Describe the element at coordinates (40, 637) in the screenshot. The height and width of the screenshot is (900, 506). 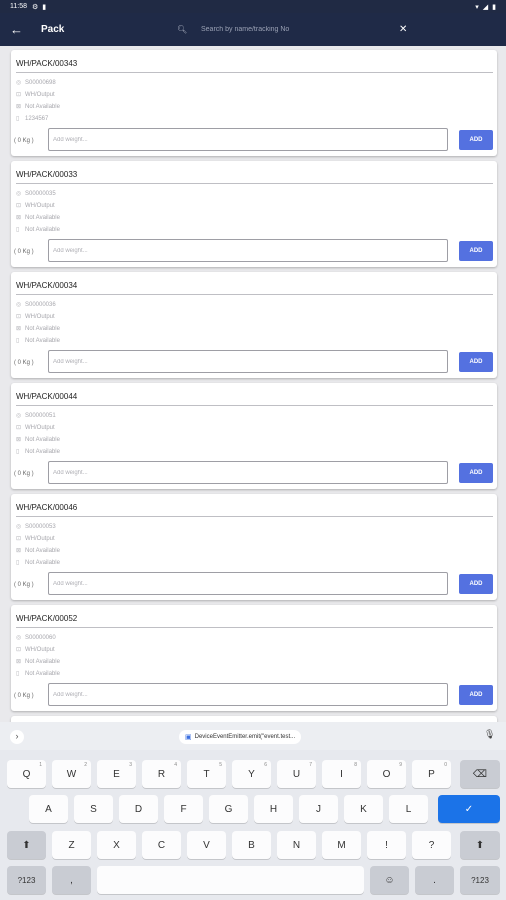
I see `sale-order: S00000060` at that location.